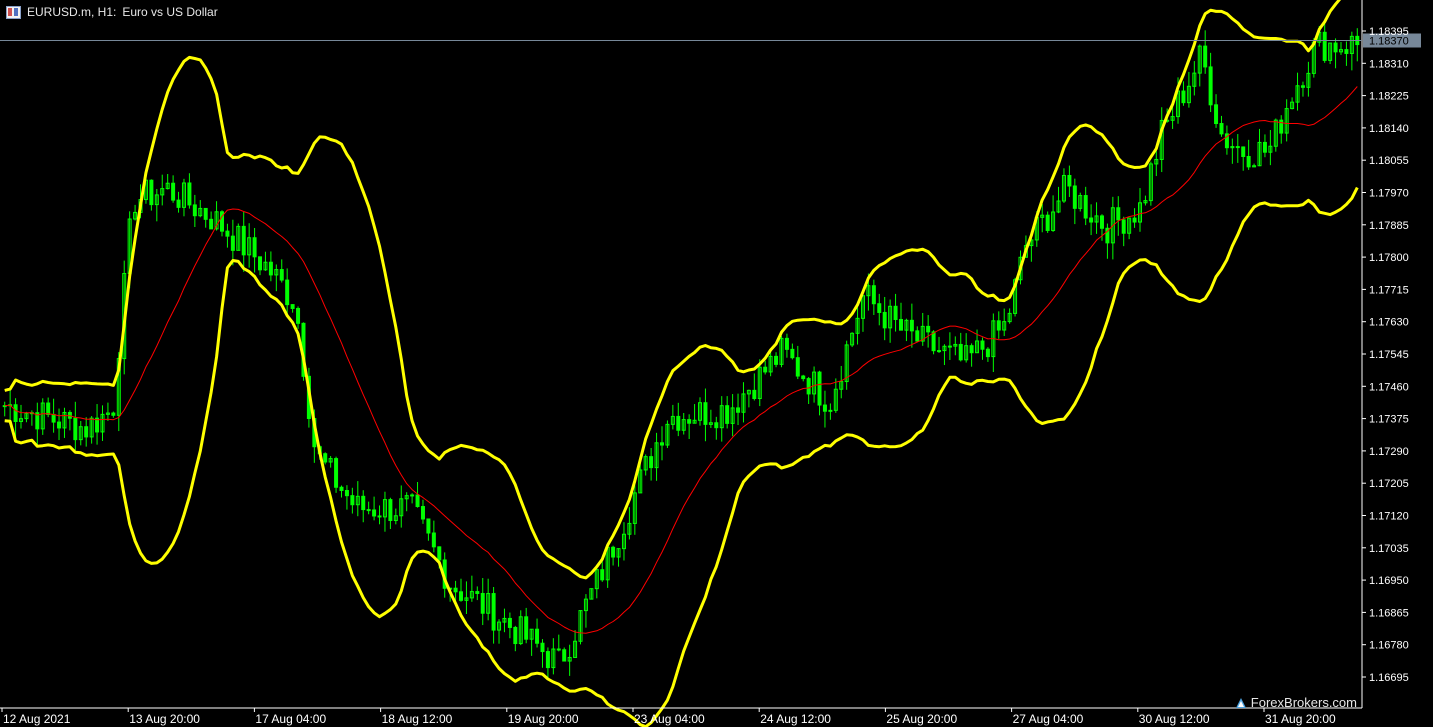 The width and height of the screenshot is (1433, 727). I want to click on y-tick-label: 1.18140, so click(1389, 129).